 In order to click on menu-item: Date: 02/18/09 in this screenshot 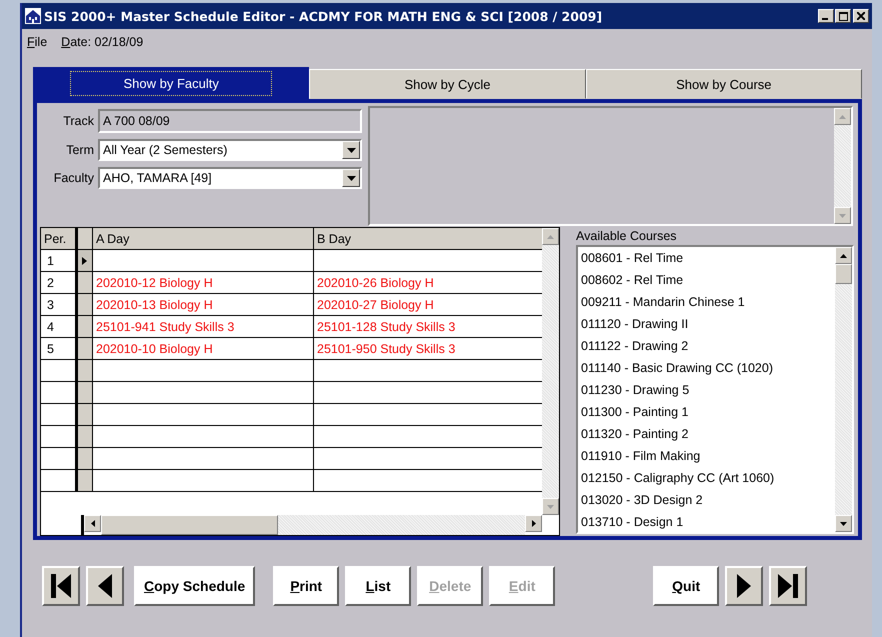, I will do `click(102, 42)`.